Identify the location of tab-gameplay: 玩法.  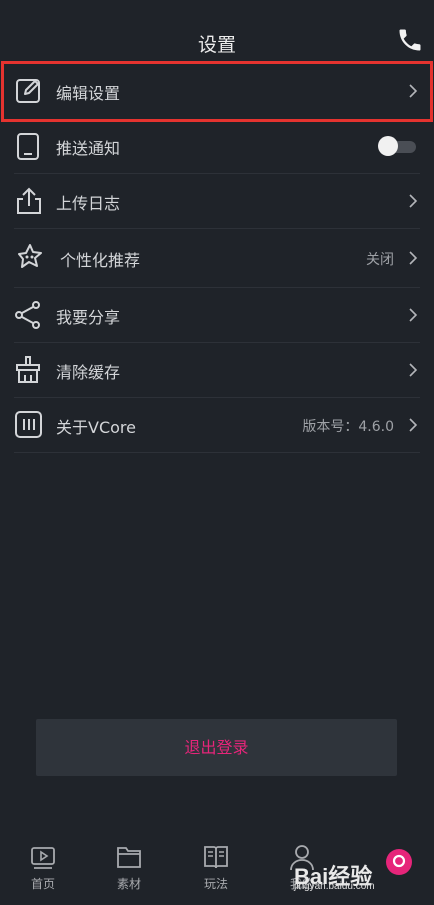
(216, 873).